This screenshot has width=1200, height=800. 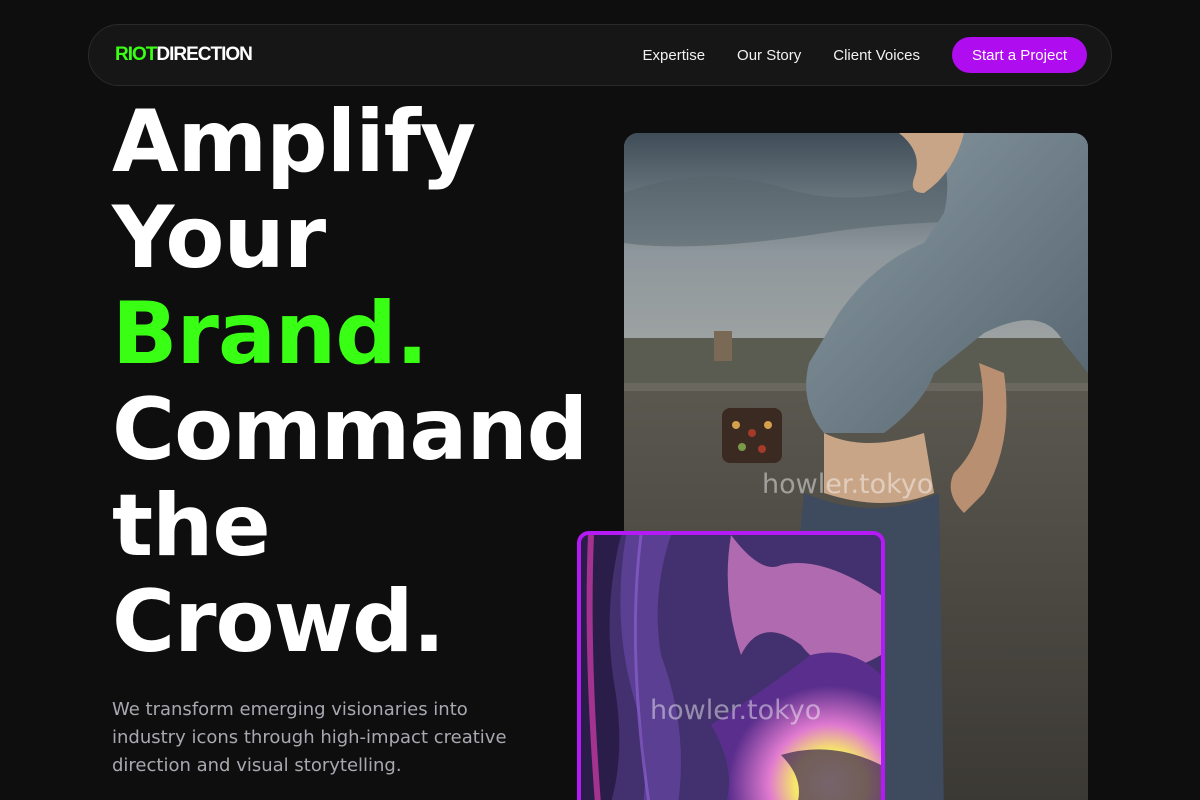 What do you see at coordinates (1019, 55) in the screenshot?
I see `start-project-button: Start a Project` at bounding box center [1019, 55].